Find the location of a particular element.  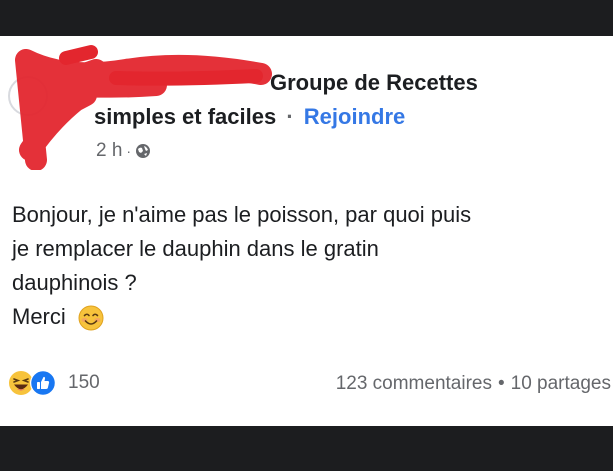

group-avatar is located at coordinates (28, 96).